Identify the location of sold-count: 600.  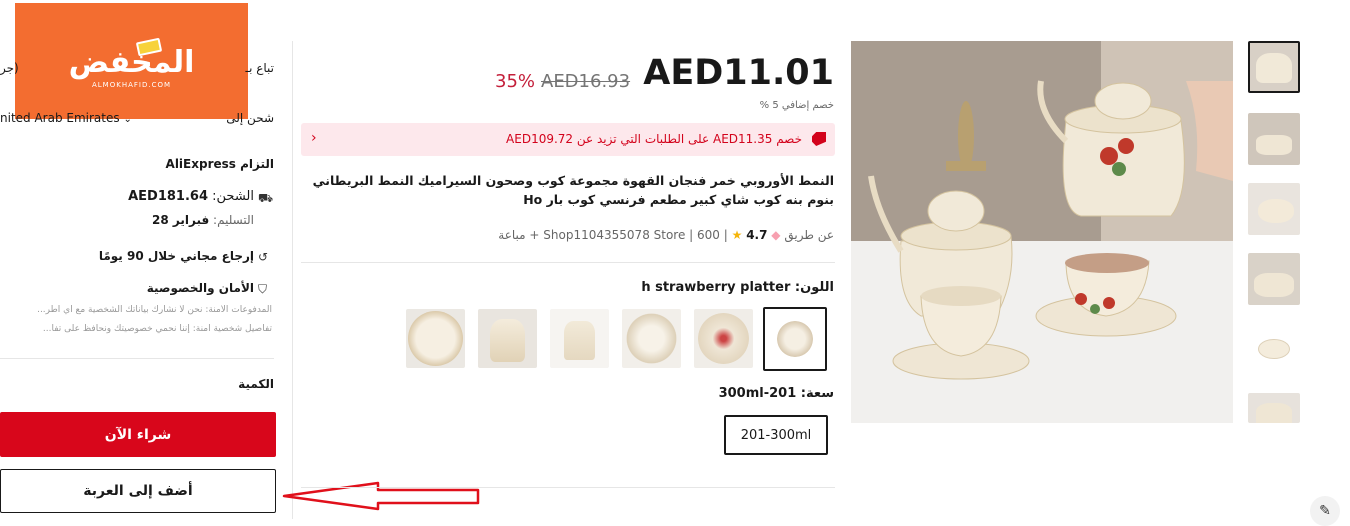
(708, 235).